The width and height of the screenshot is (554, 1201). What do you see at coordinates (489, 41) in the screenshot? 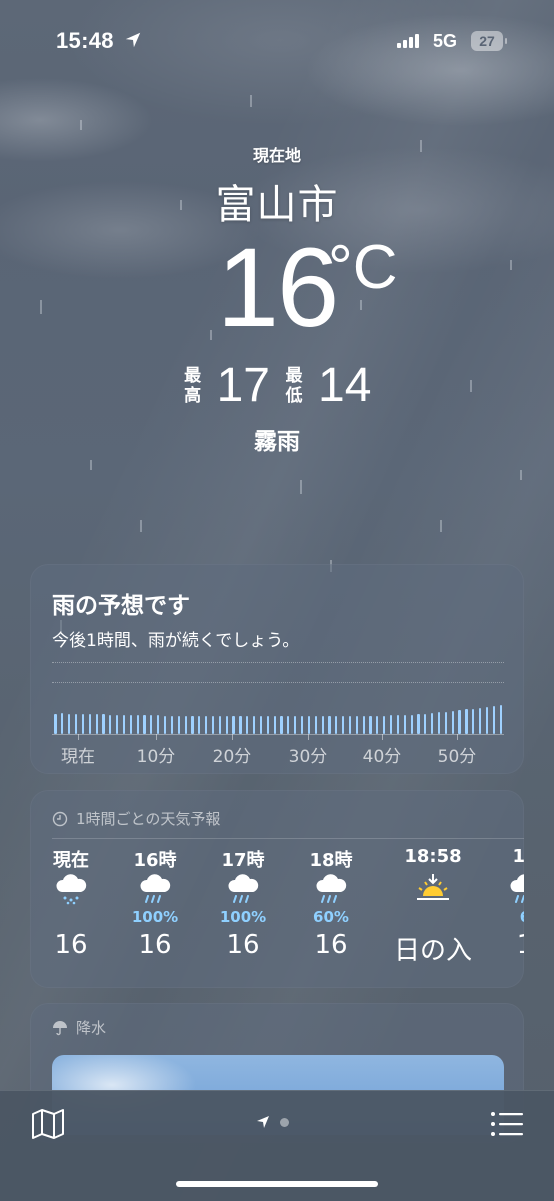
I see `battery-icon: 27` at bounding box center [489, 41].